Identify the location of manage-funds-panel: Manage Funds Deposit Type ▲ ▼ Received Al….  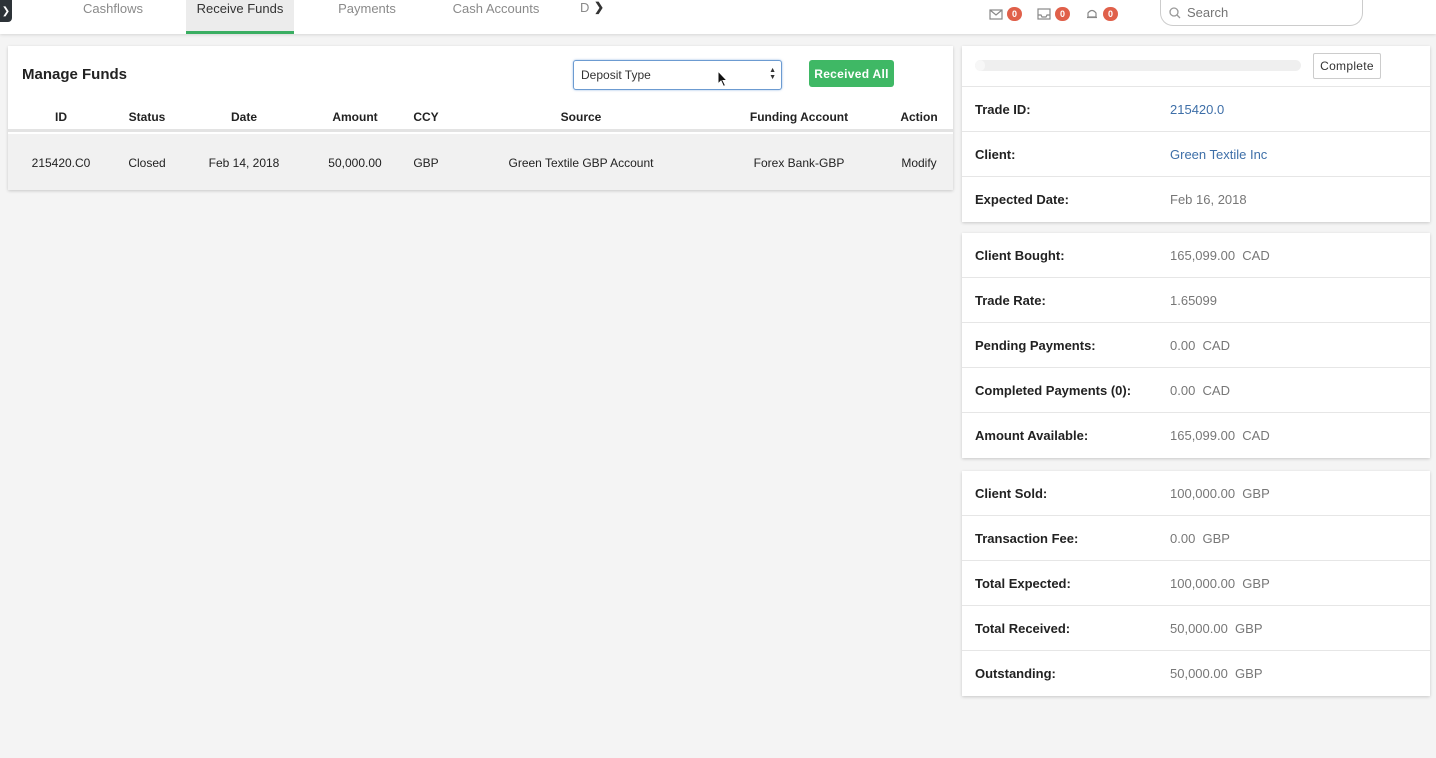
(480, 118).